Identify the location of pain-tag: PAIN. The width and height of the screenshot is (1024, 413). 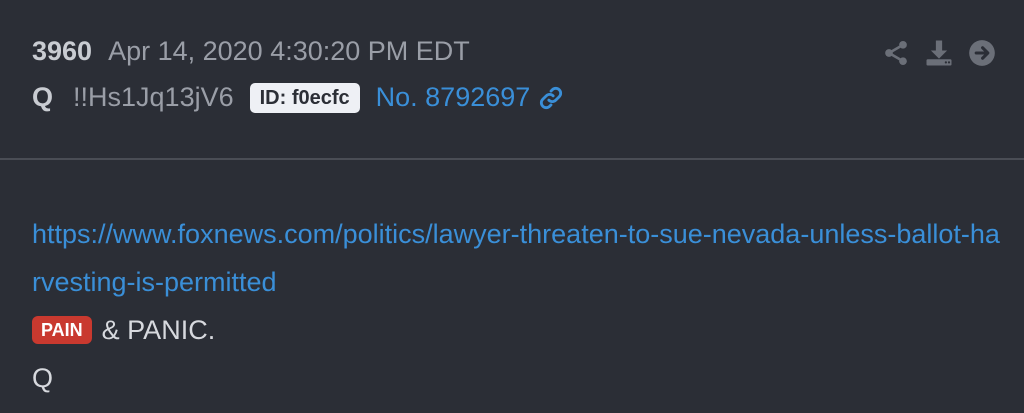
(62, 330).